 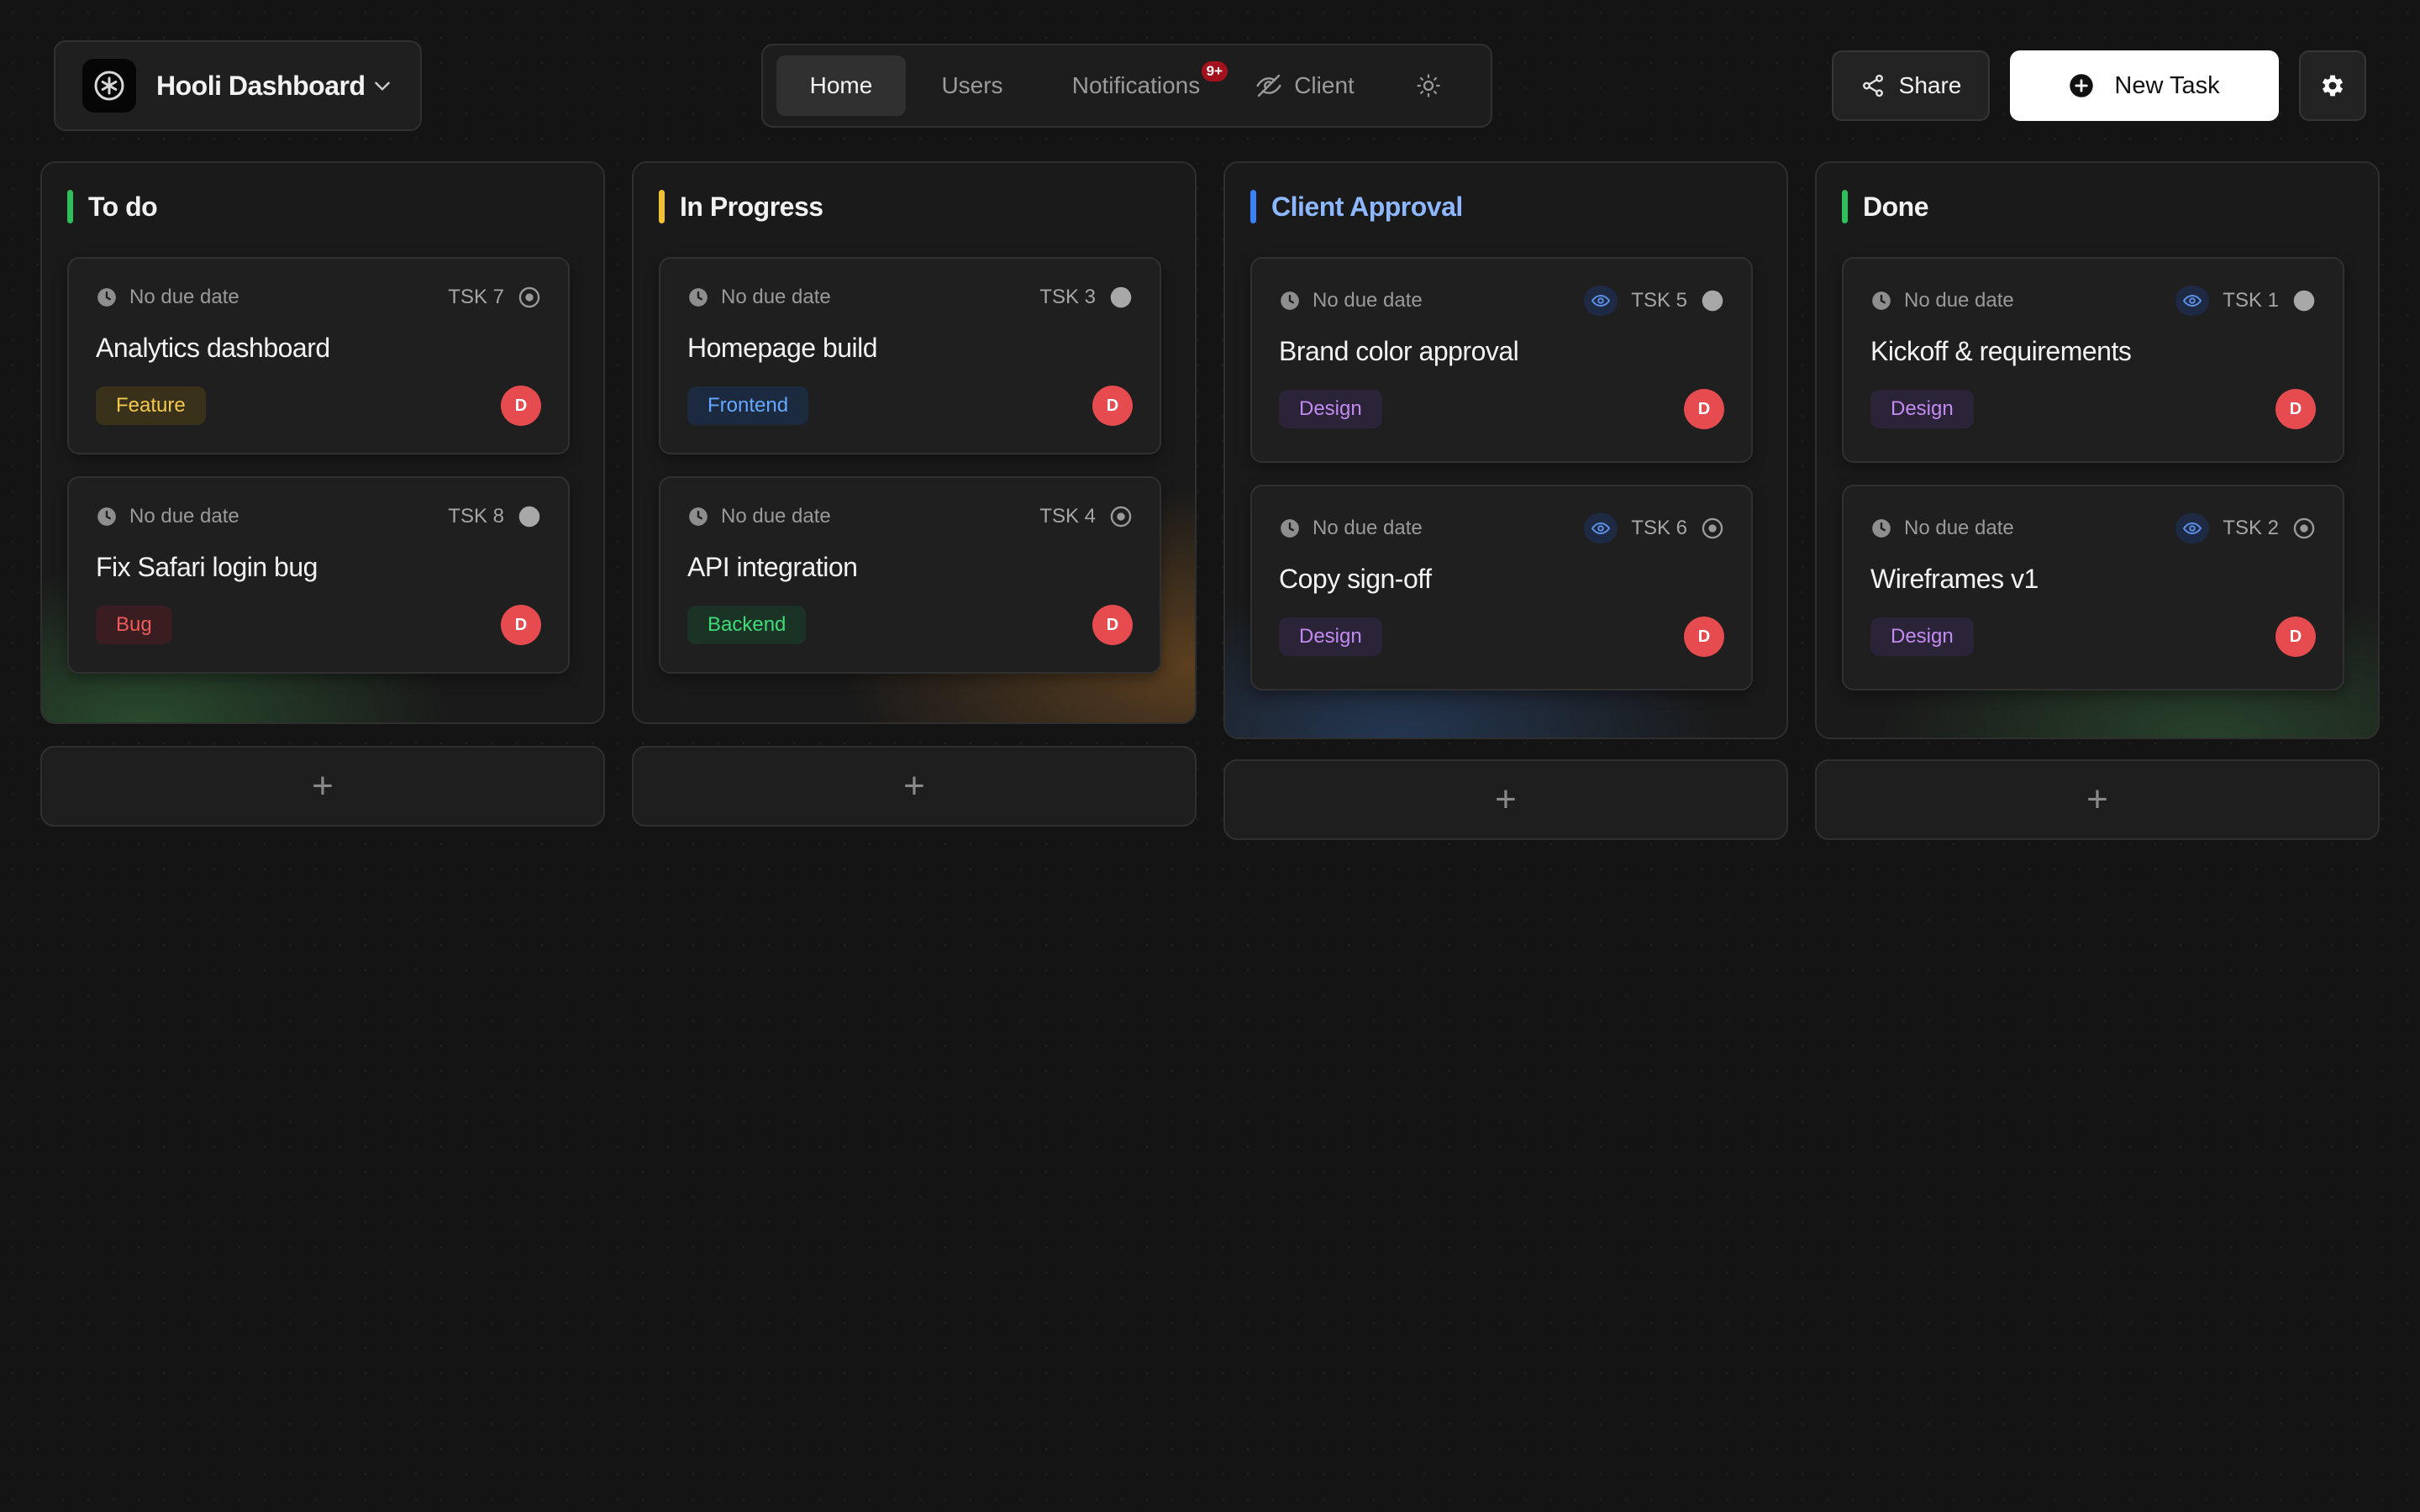 I want to click on eye-off-icon, so click(x=1268, y=85).